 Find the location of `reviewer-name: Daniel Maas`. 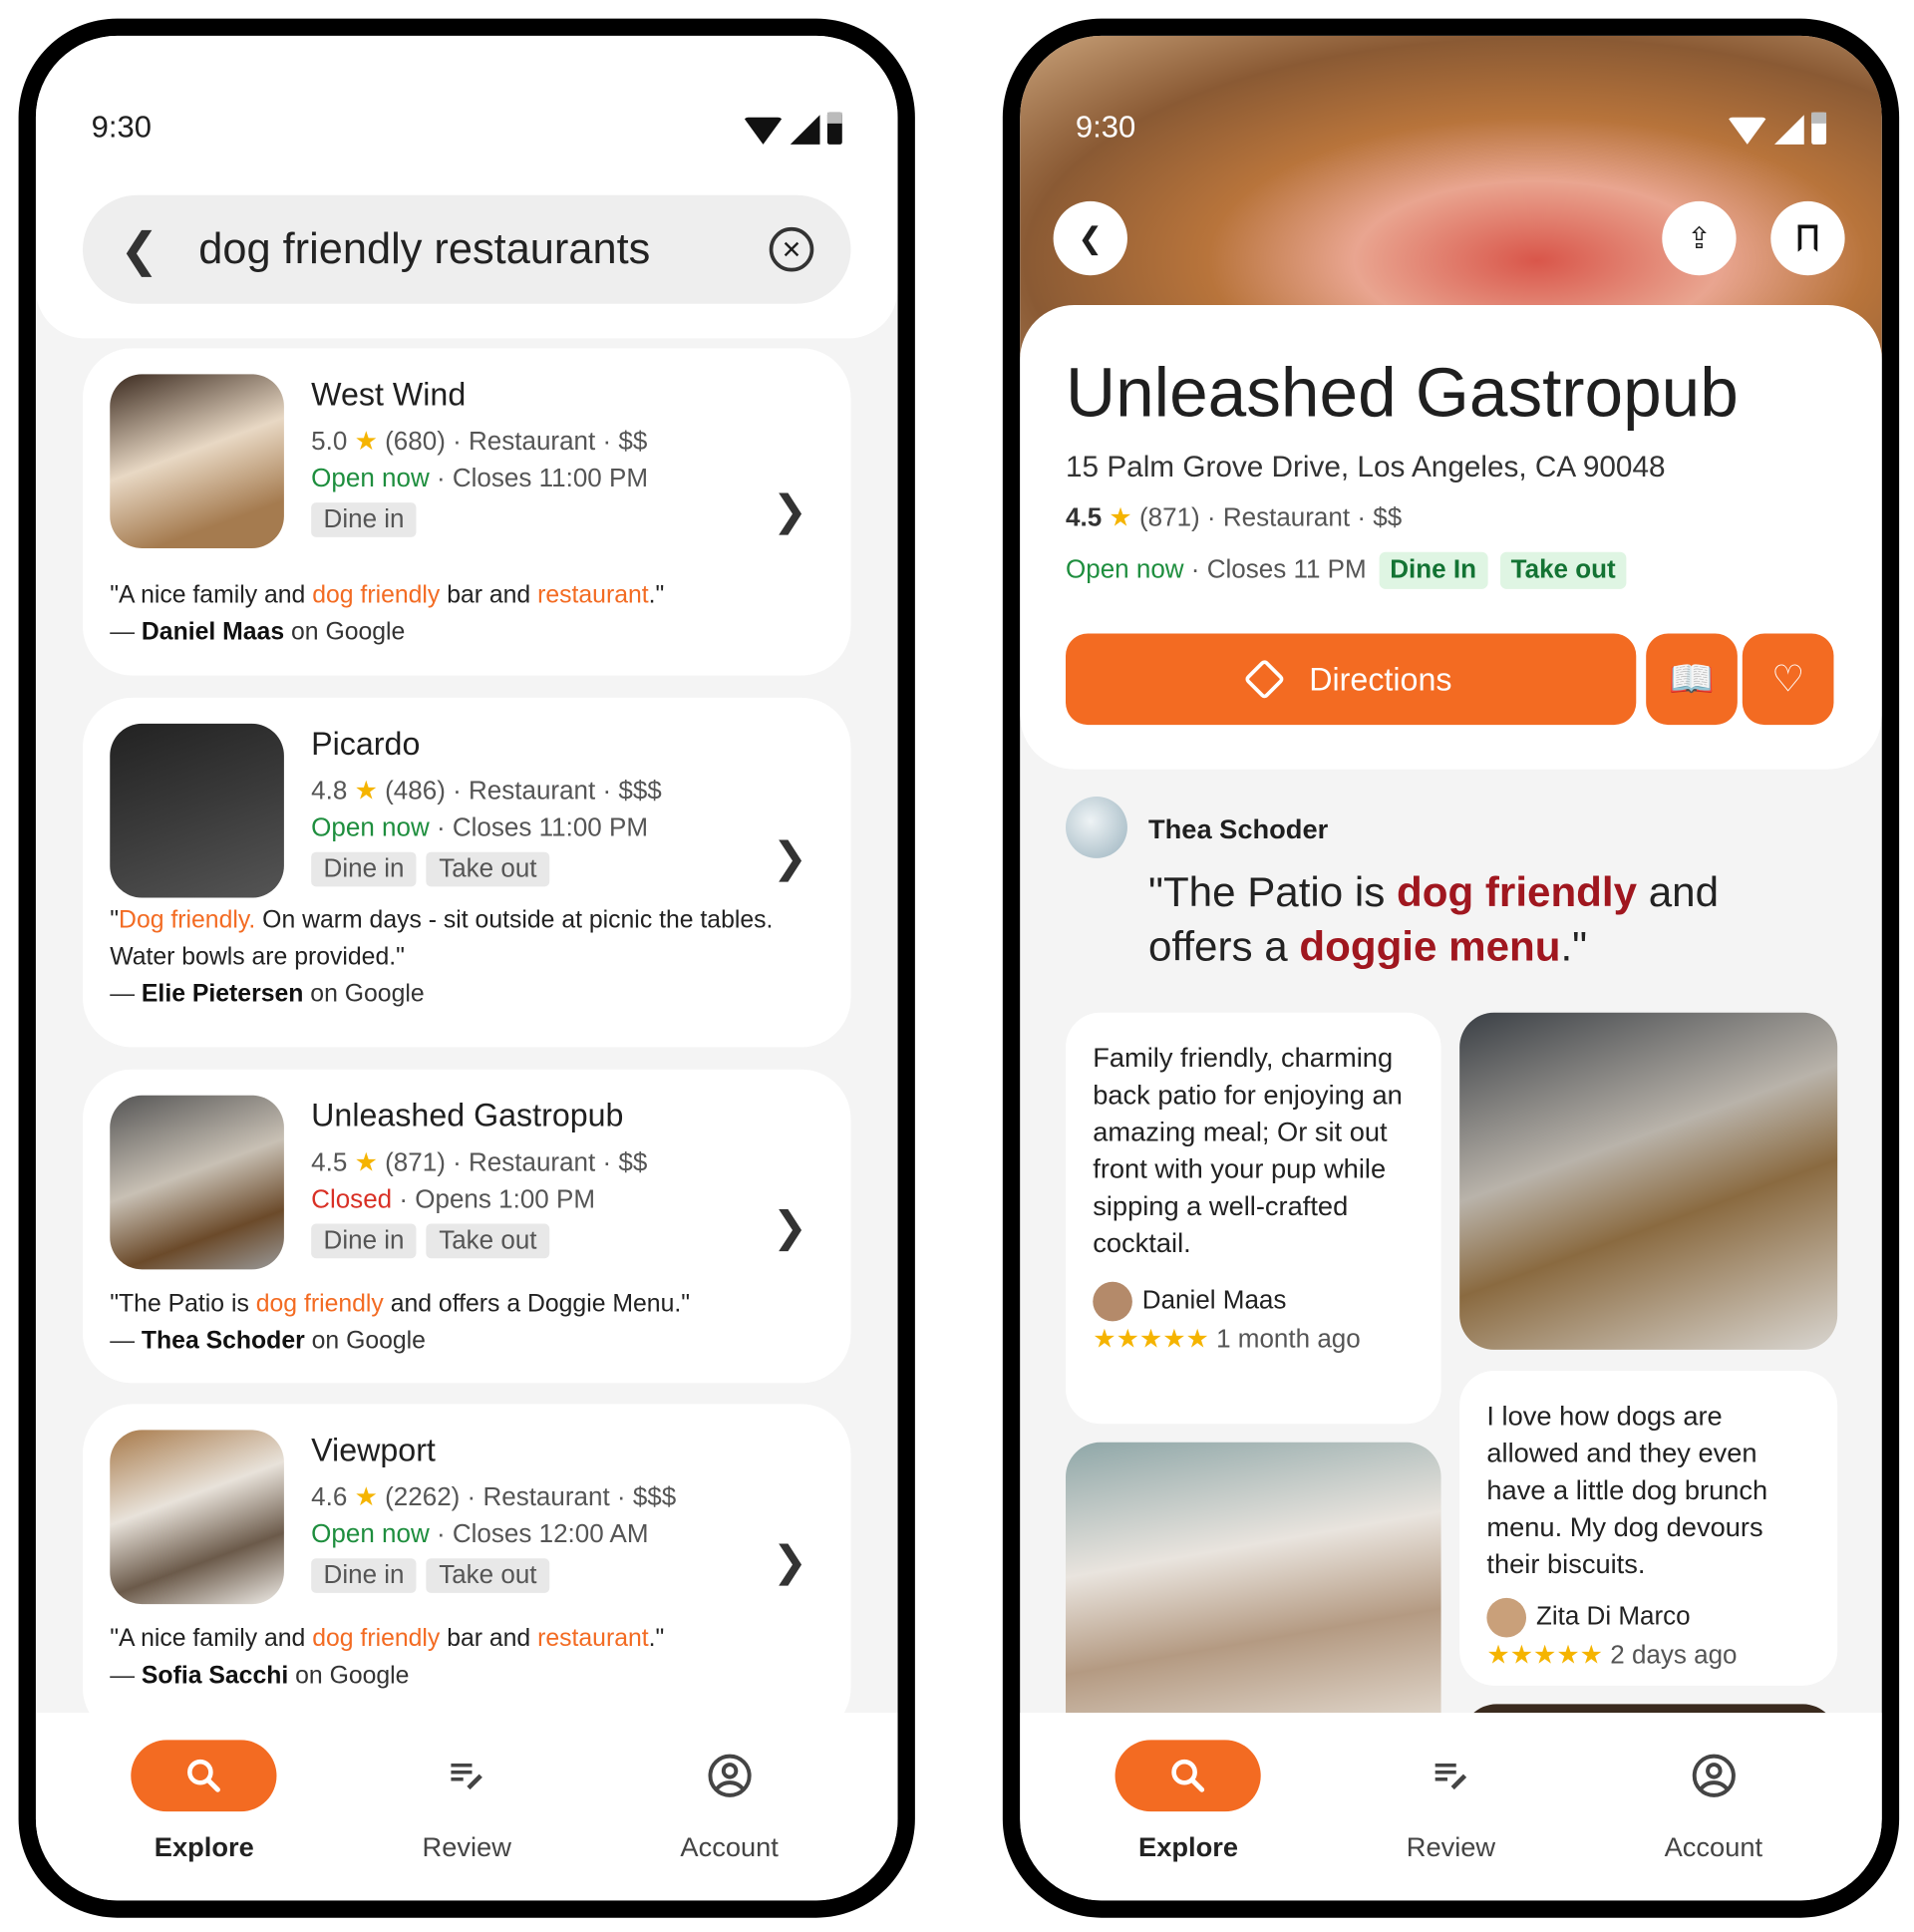

reviewer-name: Daniel Maas is located at coordinates (1214, 1300).